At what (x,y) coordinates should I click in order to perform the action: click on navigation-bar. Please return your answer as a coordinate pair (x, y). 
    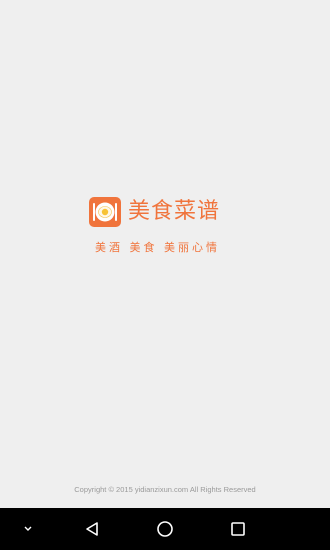
    Looking at the image, I should click on (165, 529).